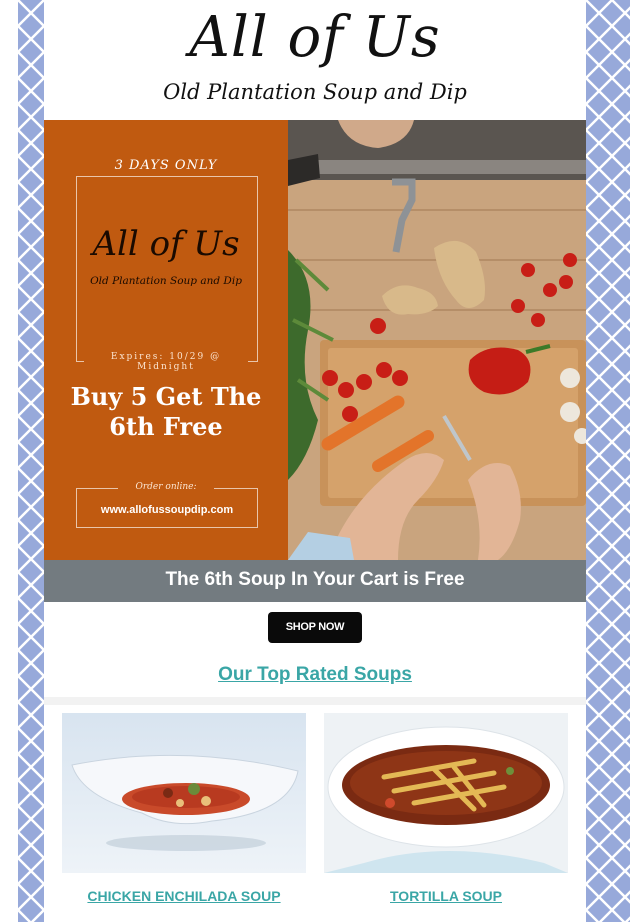 Image resolution: width=630 pixels, height=922 pixels. I want to click on page-margin, so click(9, 461).